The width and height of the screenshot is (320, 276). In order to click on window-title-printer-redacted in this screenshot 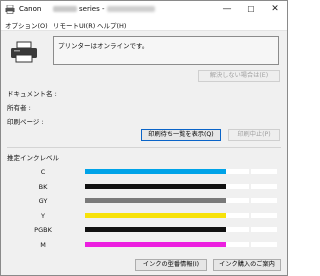, I will do `click(131, 9)`.